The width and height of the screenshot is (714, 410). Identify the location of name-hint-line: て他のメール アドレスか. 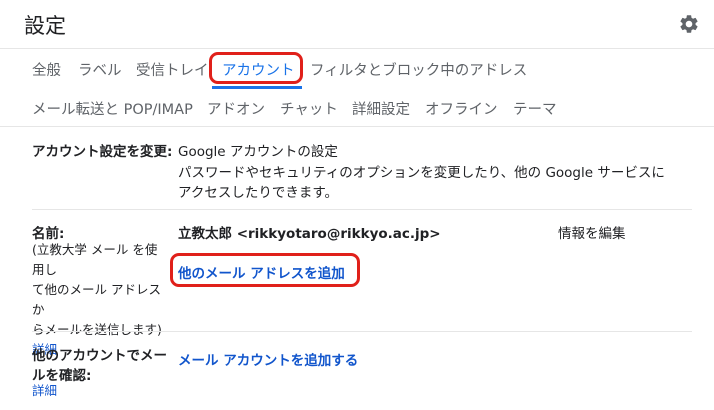
(96, 299).